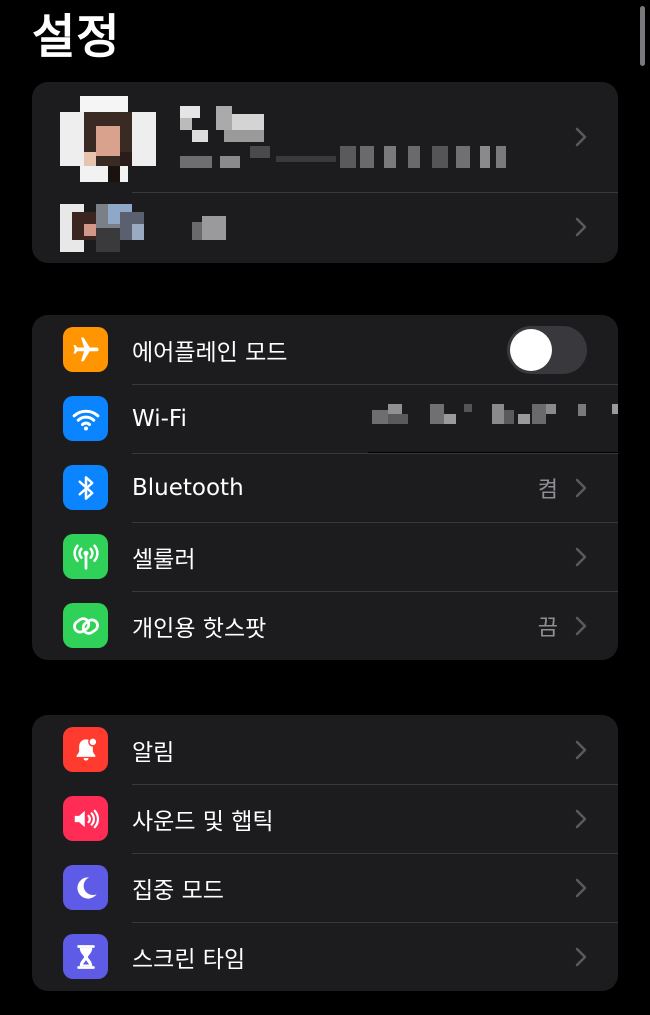 The height and width of the screenshot is (1015, 650). I want to click on notifications-label: 알림, so click(153, 752).